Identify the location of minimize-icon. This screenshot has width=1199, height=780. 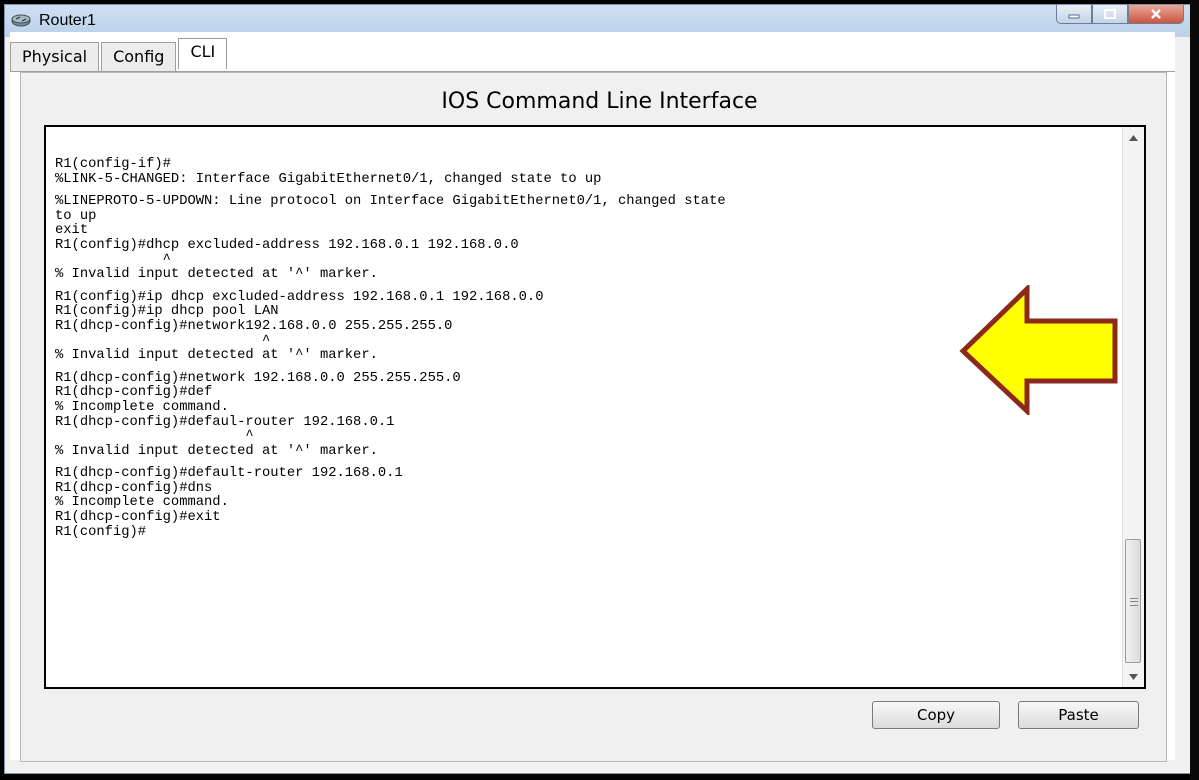
(1074, 16).